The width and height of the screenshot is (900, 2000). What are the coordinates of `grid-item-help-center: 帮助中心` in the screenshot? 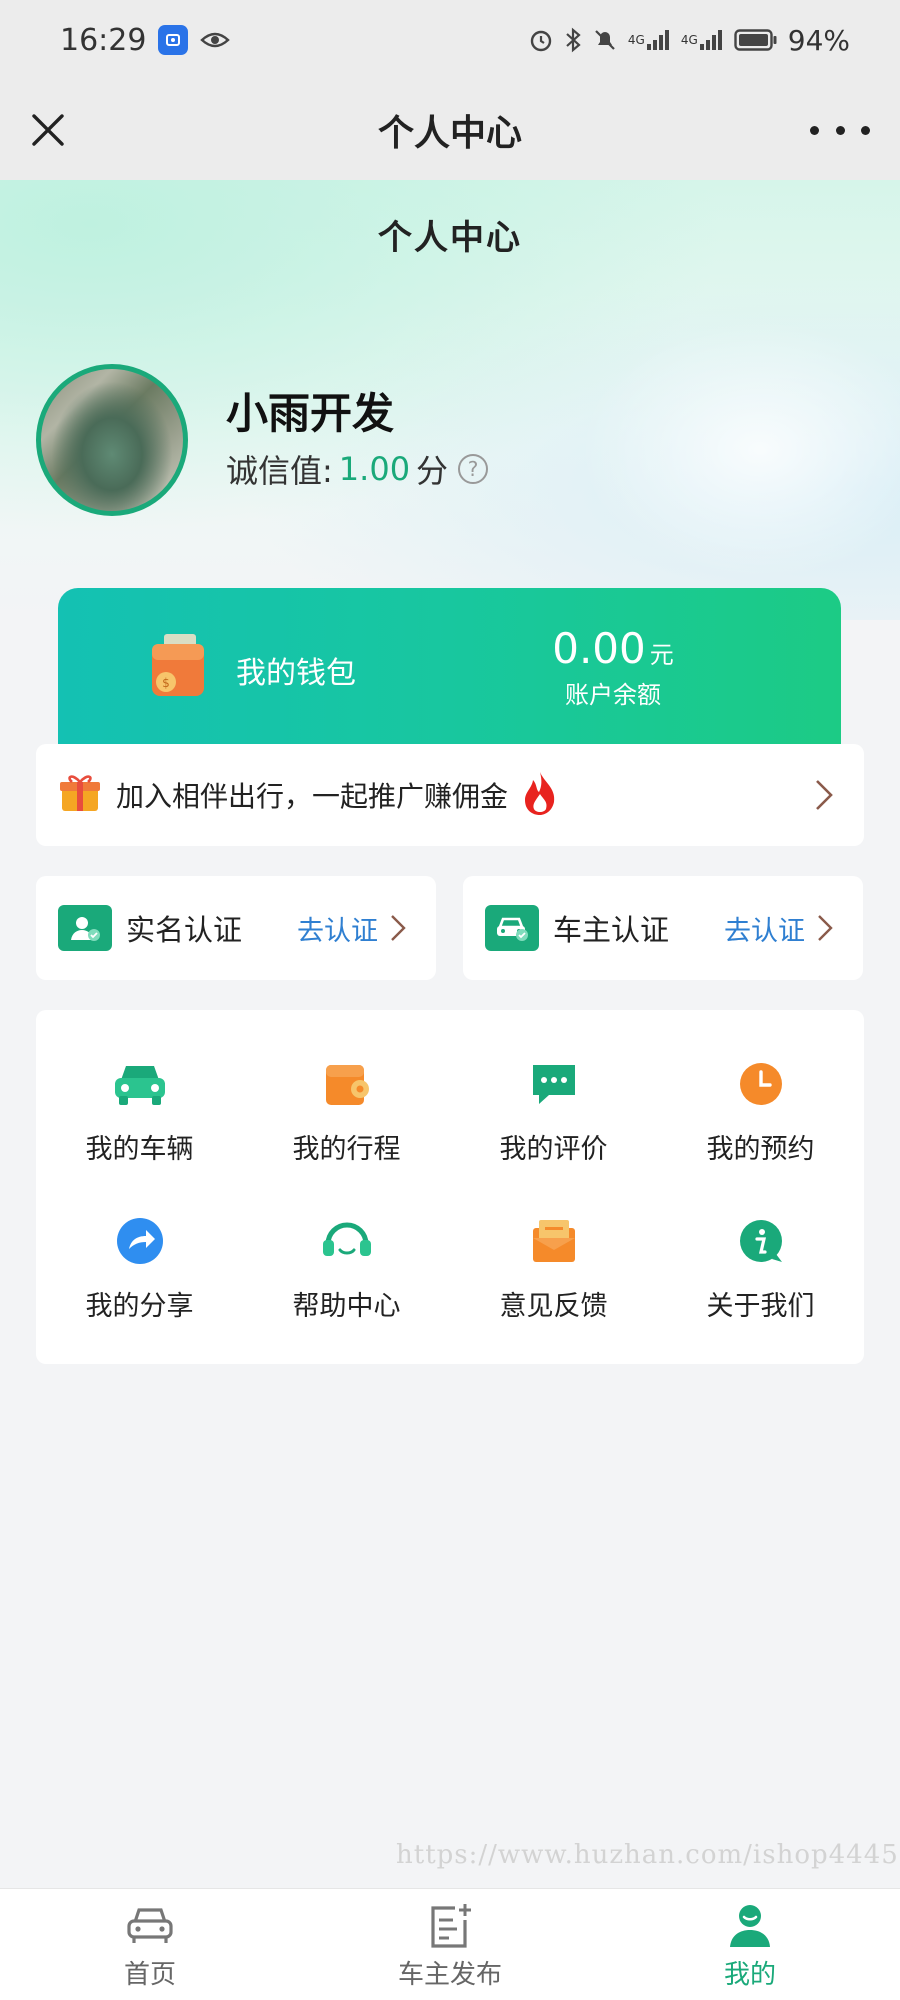 It's located at (346, 1267).